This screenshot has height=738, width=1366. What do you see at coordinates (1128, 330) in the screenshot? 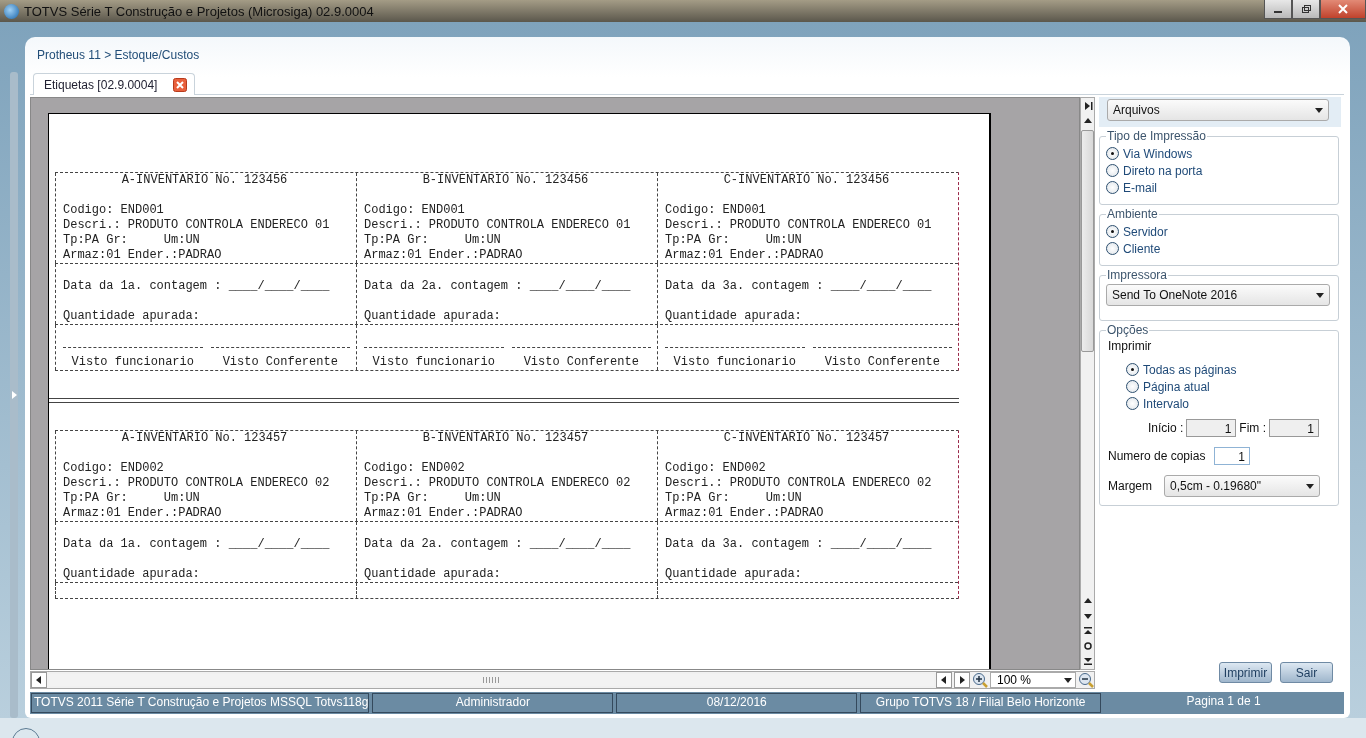
I see `group-legend: Opções` at bounding box center [1128, 330].